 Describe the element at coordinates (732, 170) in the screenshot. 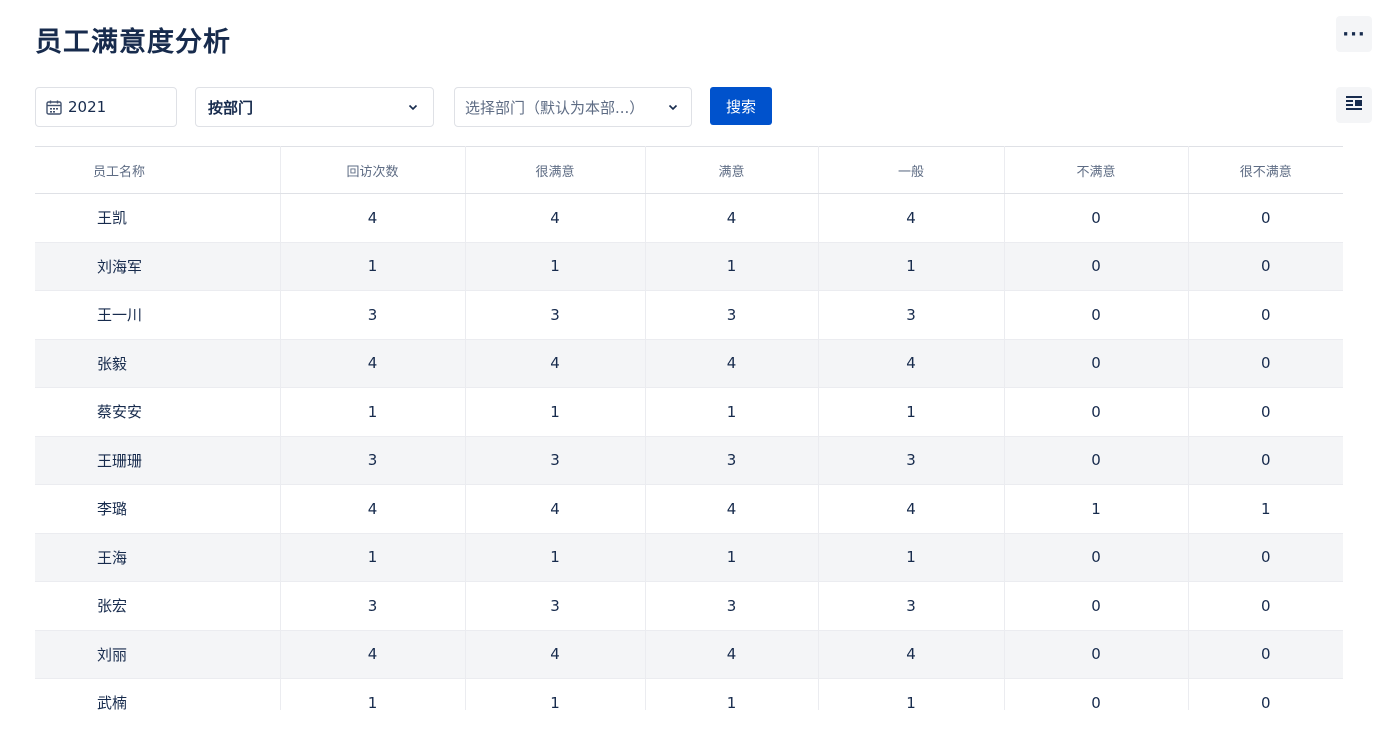

I see `header-satisfied: 满意` at that location.